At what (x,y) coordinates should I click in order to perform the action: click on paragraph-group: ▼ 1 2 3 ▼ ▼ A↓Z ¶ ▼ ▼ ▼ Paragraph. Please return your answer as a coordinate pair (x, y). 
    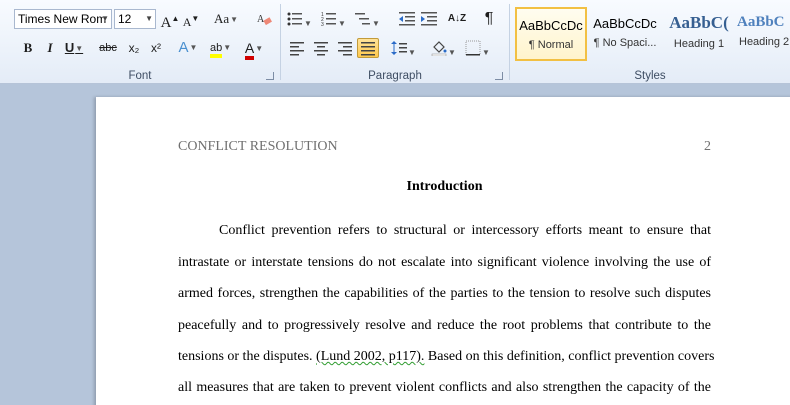
    Looking at the image, I should click on (395, 42).